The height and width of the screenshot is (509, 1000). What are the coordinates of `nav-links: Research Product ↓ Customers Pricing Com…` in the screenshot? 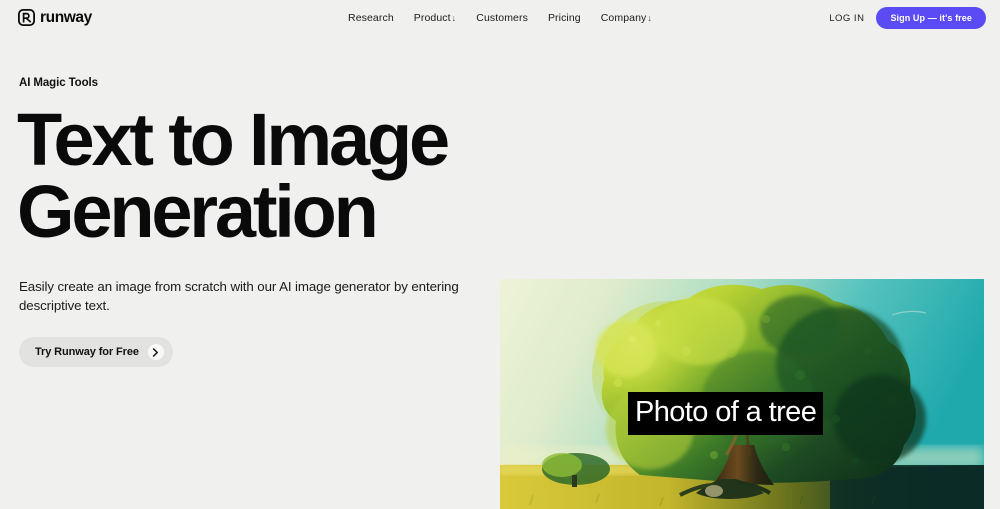 It's located at (500, 18).